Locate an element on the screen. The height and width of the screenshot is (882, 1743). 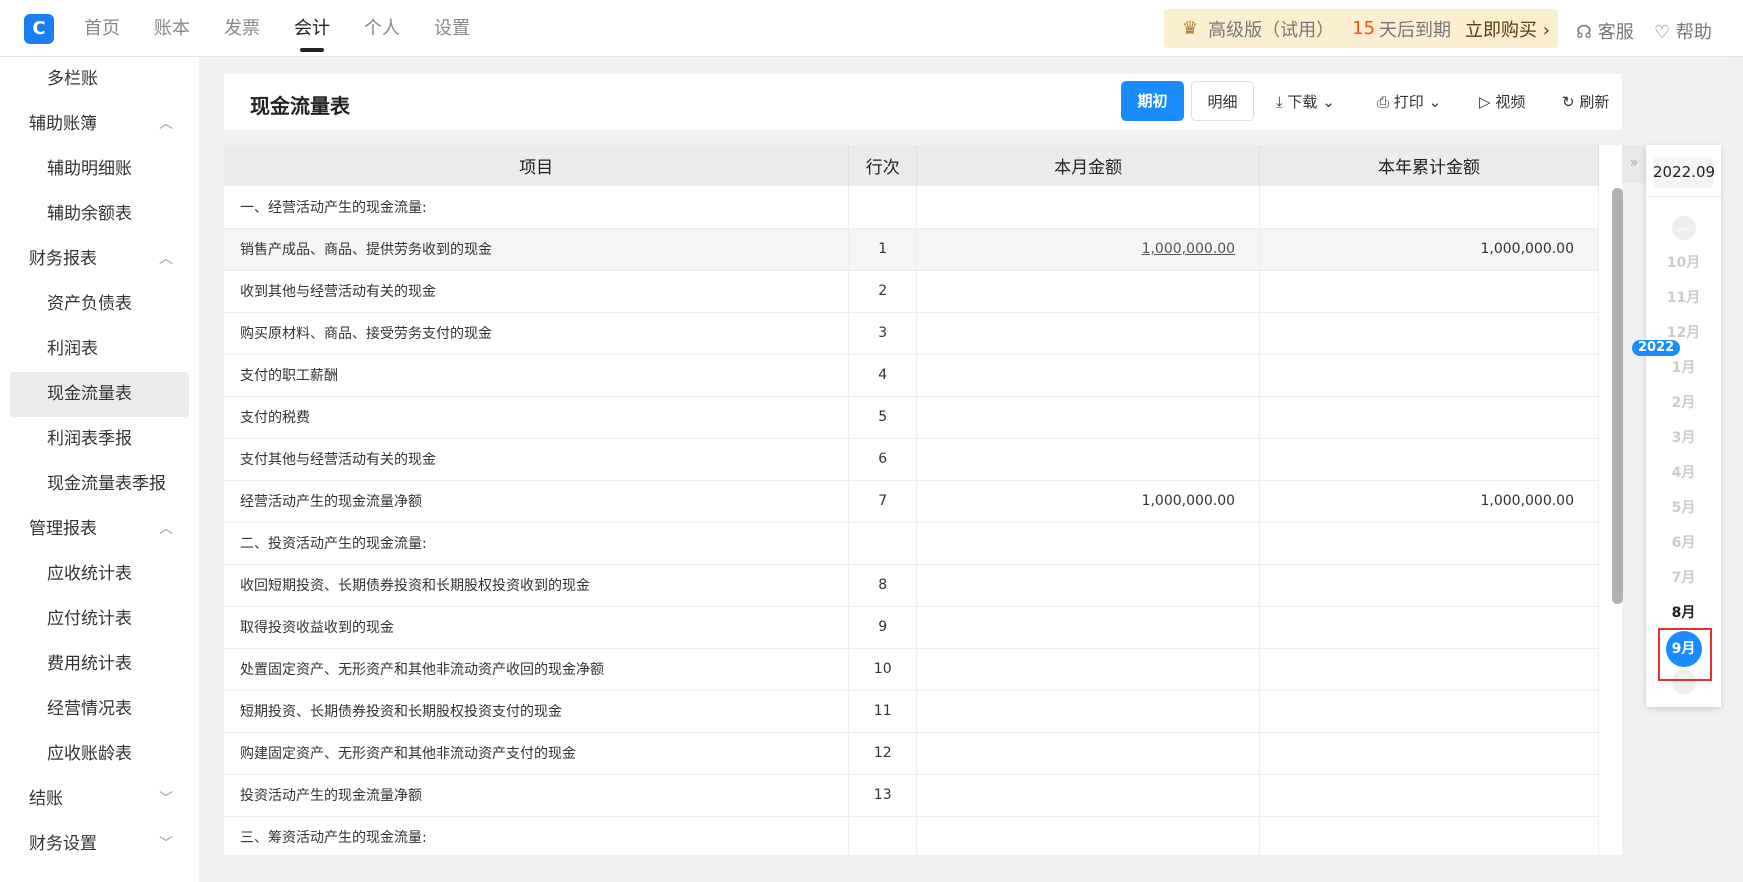
sidebar-item: 应收统计表 is located at coordinates (99, 574).